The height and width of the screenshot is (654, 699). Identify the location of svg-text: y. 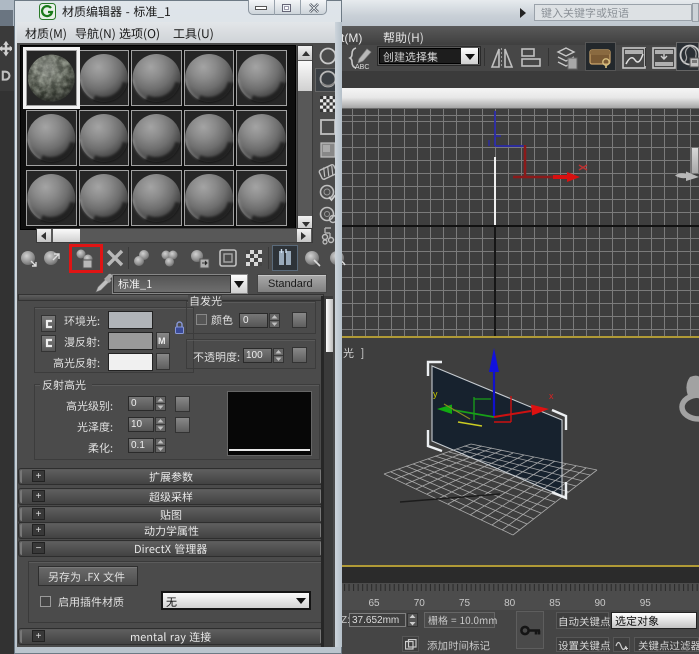
(435, 394).